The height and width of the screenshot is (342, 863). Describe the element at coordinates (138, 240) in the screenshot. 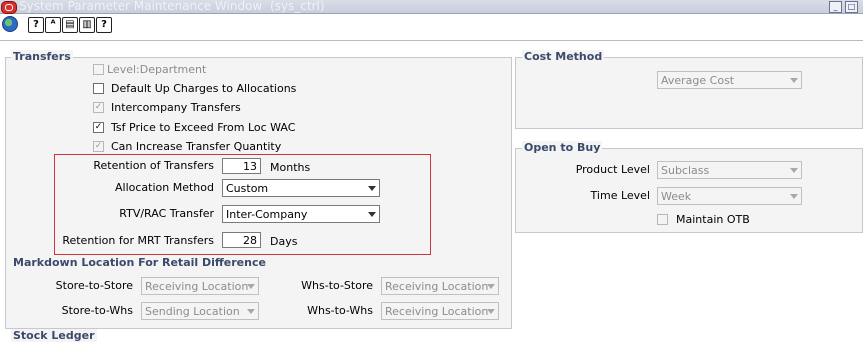

I see `retention-mrt-label: Retention for MRT Transfers` at that location.